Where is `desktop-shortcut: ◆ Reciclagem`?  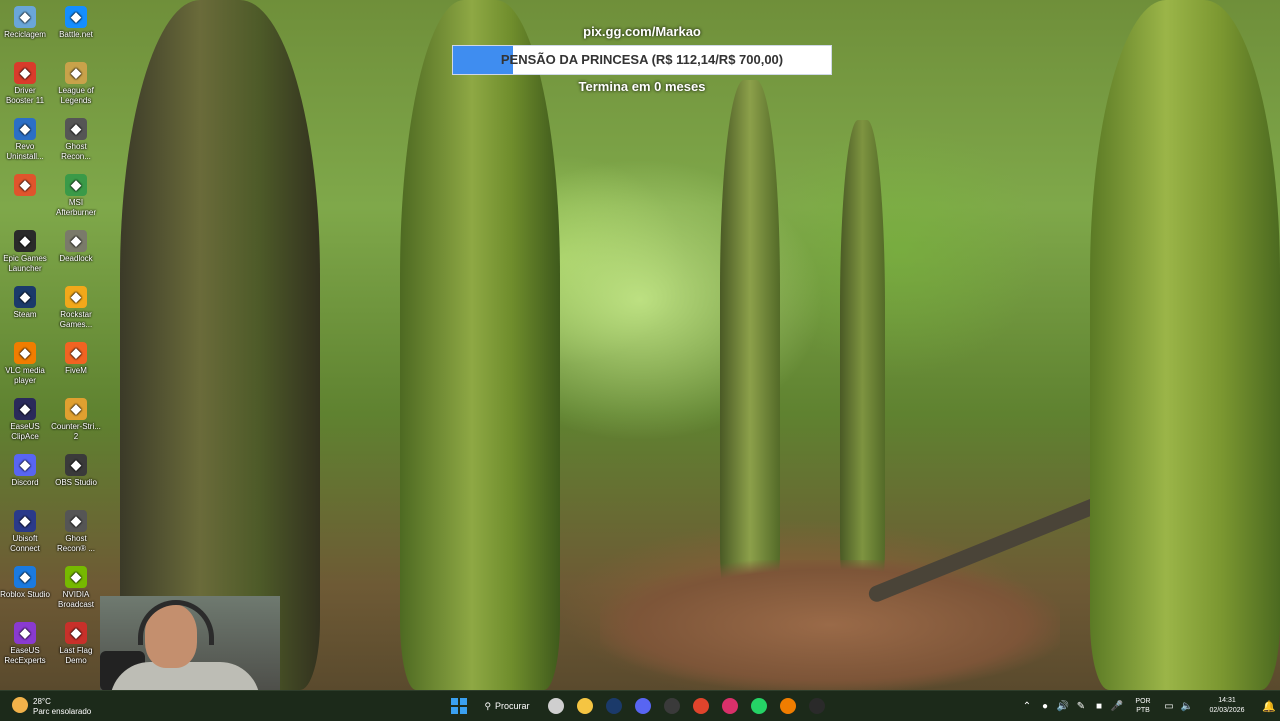 desktop-shortcut: ◆ Reciclagem is located at coordinates (25, 22).